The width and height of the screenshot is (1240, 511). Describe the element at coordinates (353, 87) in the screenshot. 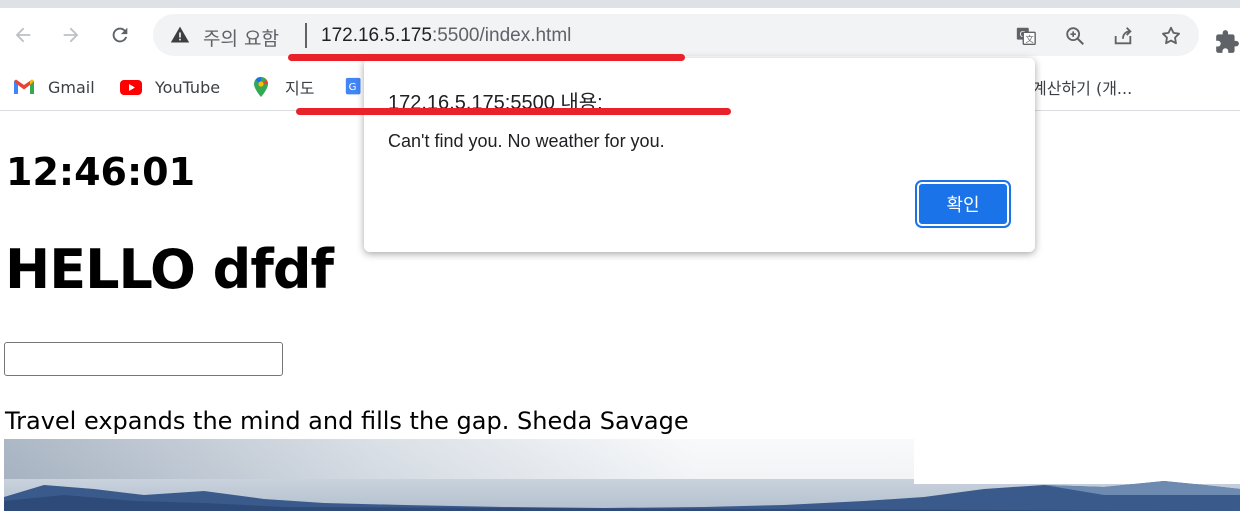

I see `svg-text: G` at that location.